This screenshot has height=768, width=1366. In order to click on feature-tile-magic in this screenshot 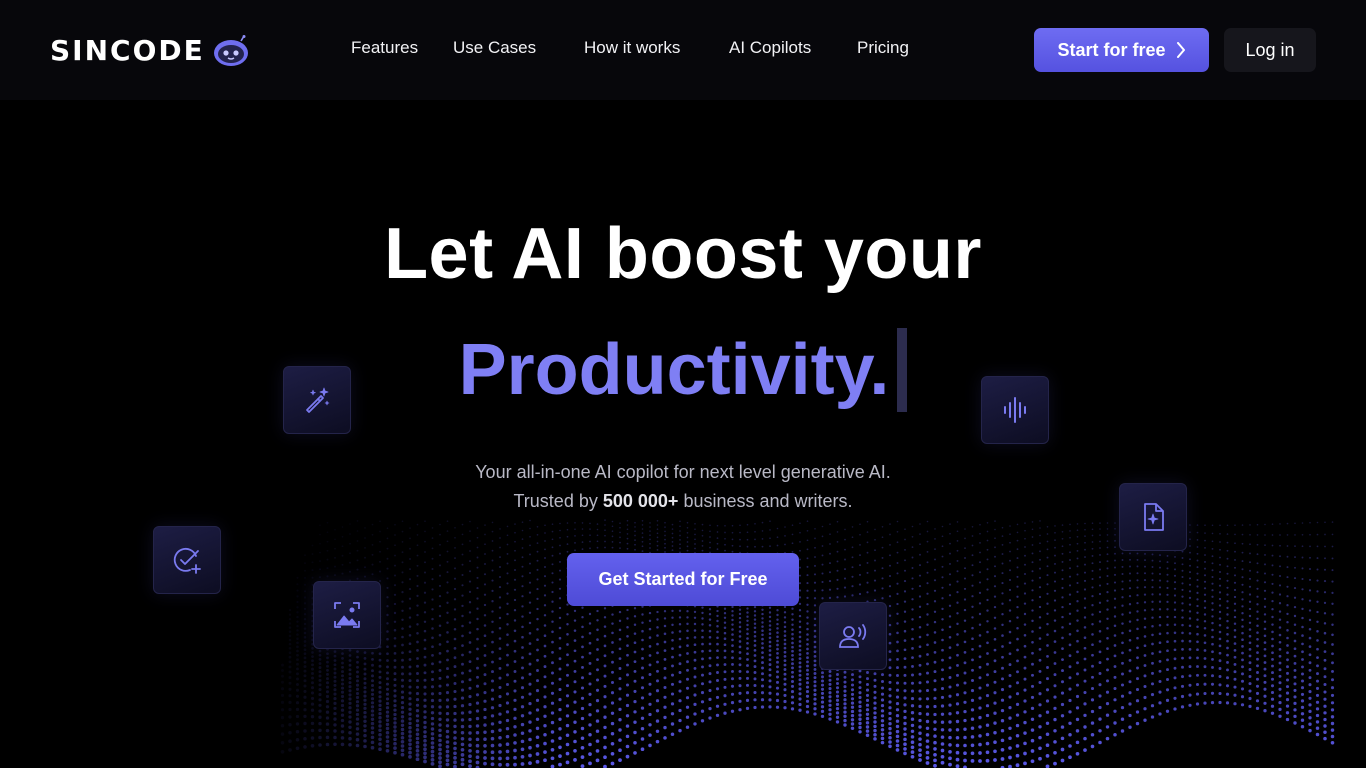, I will do `click(317, 400)`.